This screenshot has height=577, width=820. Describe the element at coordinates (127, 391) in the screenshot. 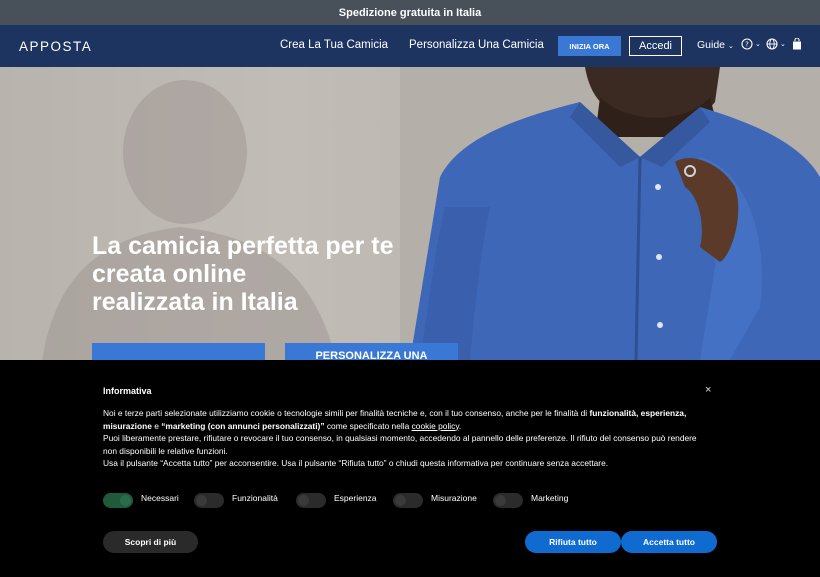

I see `cookie-banner-title: Informativa` at that location.